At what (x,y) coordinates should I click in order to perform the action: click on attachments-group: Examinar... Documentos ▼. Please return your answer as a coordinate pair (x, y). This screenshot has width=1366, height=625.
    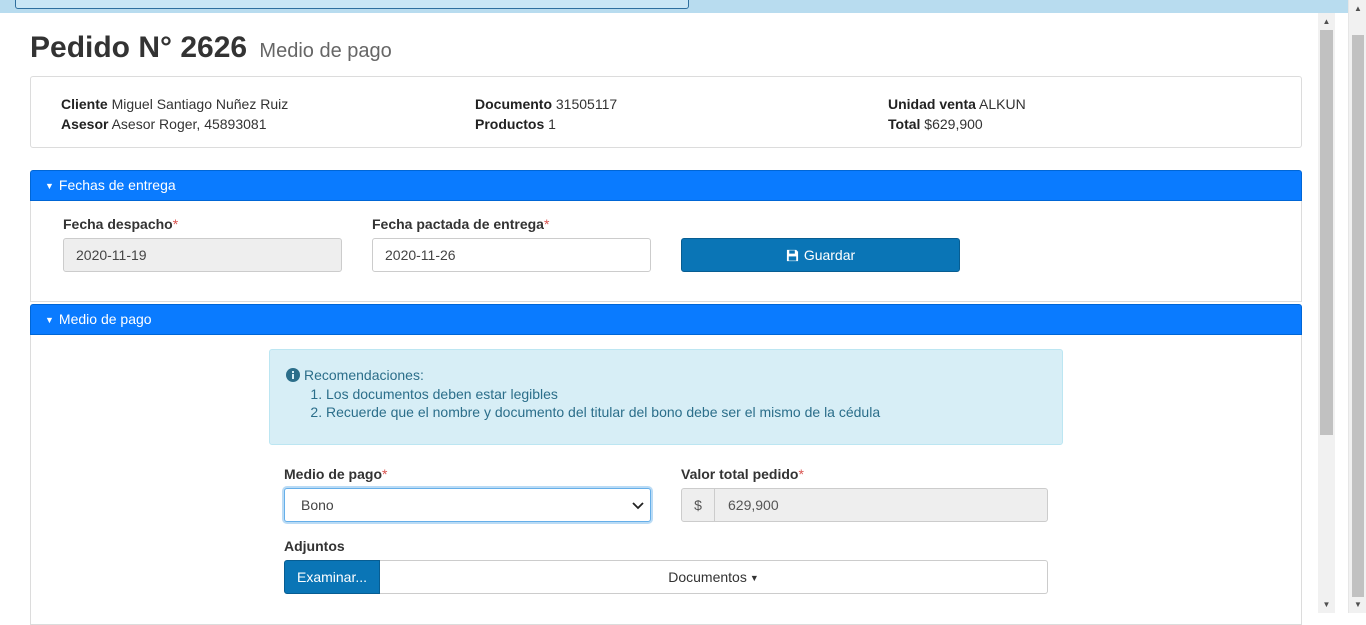
    Looking at the image, I should click on (666, 577).